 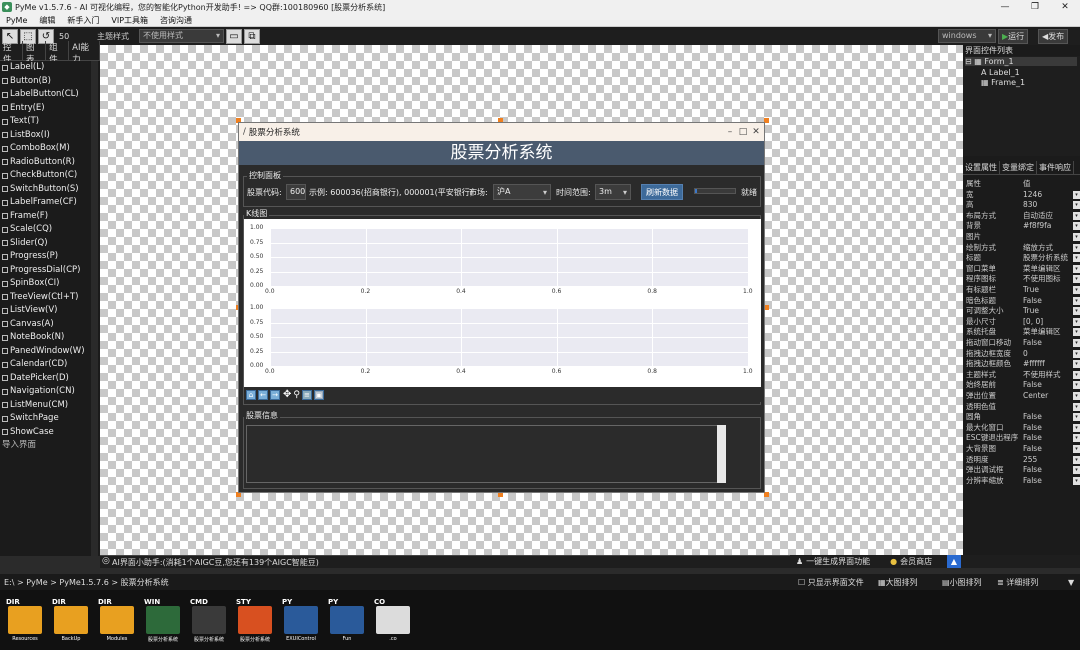 I want to click on property-row: 高 830 ▾, so click(x=1021, y=205).